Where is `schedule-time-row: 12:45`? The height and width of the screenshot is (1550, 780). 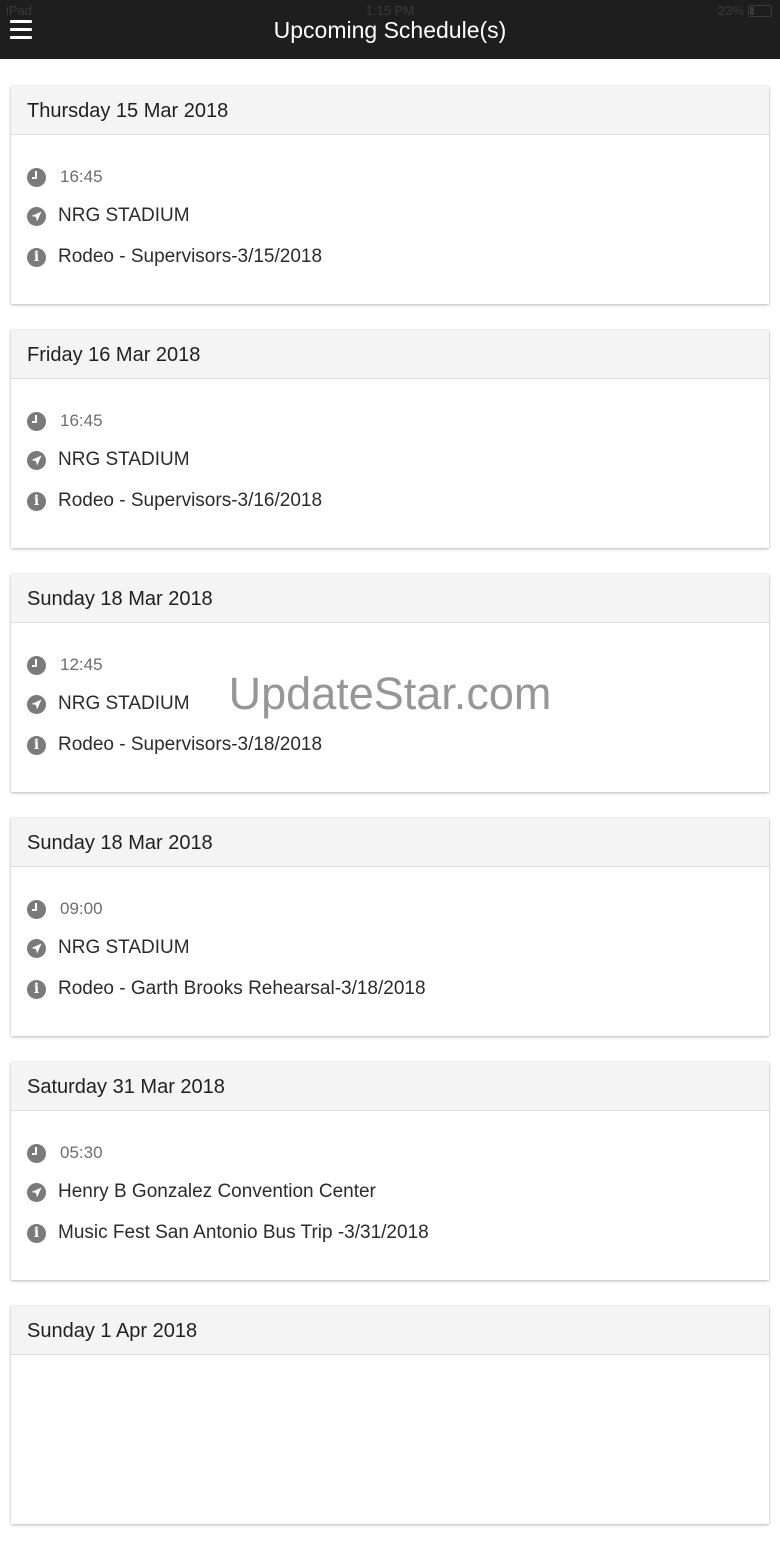
schedule-time-row: 12:45 is located at coordinates (65, 665).